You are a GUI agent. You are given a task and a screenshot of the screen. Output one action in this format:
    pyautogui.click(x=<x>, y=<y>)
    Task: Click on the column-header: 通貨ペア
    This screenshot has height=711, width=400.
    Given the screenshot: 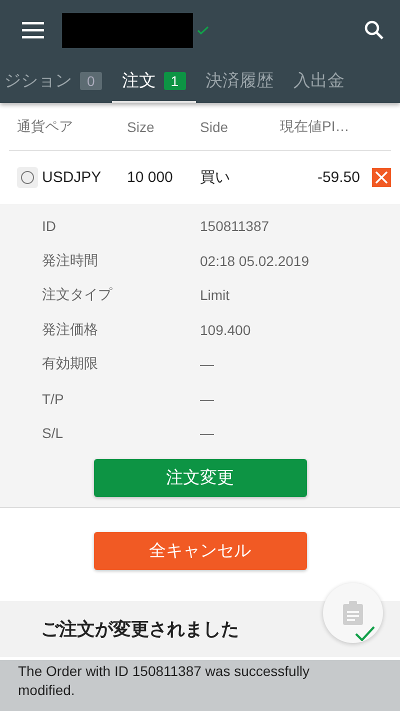 What is the action you would take?
    pyautogui.click(x=45, y=127)
    